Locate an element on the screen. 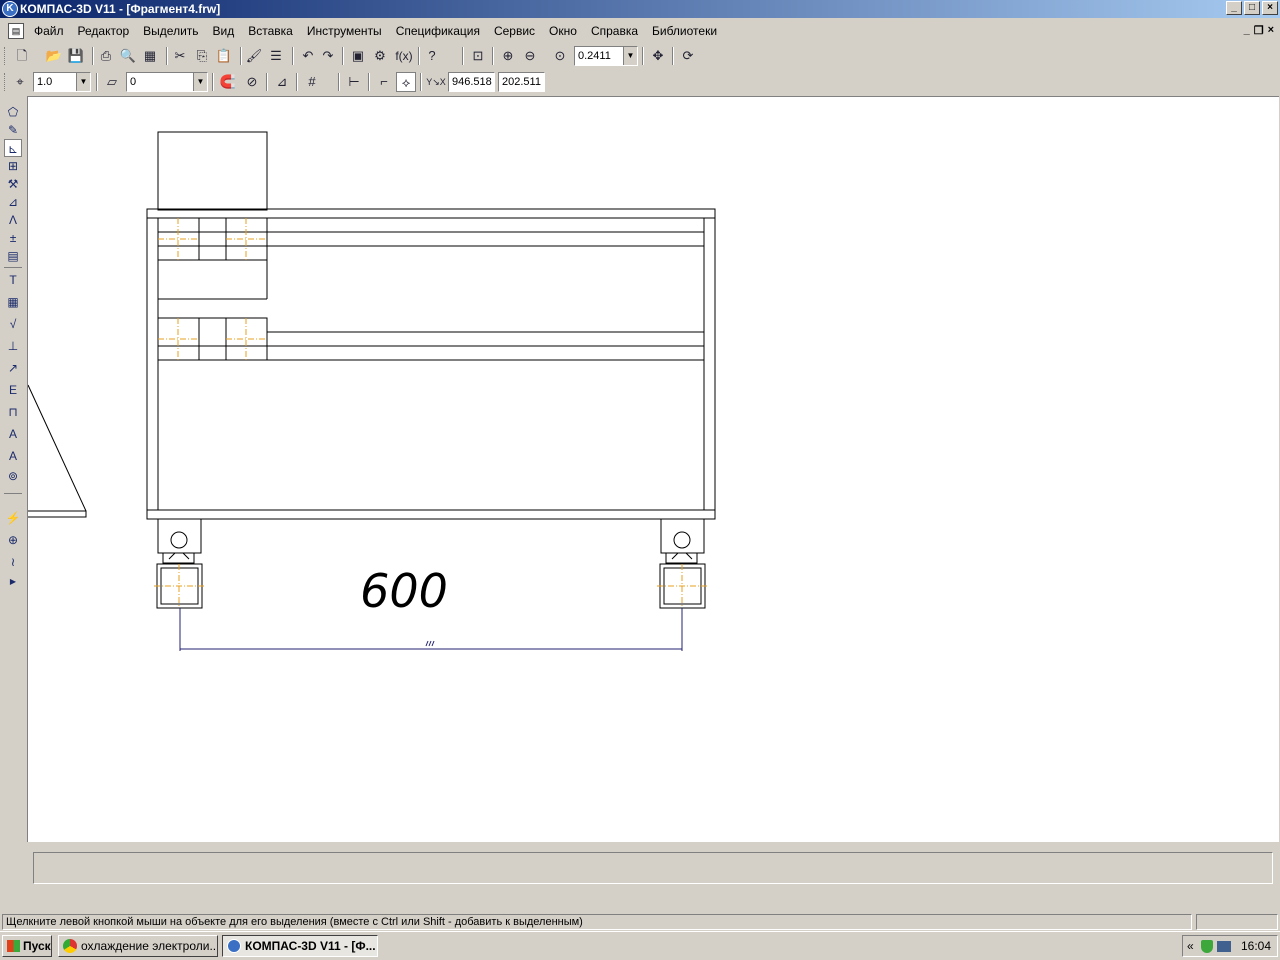 The width and height of the screenshot is (1280, 960). scale-value: 1.0 is located at coordinates (45, 82).